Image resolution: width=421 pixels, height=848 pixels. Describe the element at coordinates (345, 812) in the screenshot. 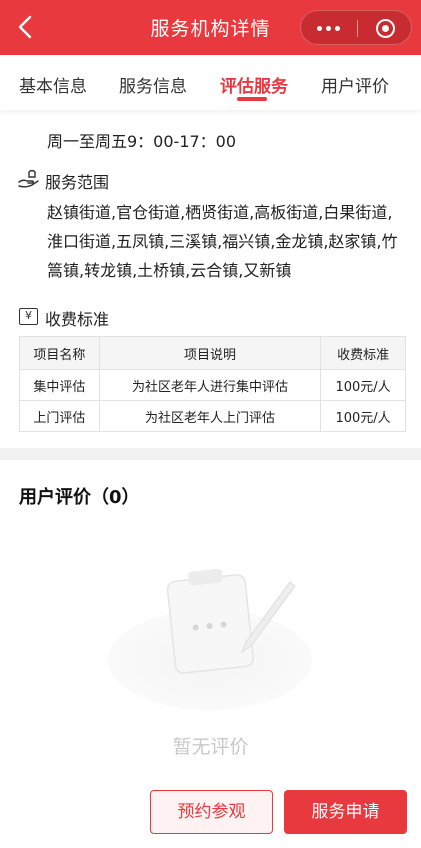

I see `service-apply-button: 服务申请` at that location.